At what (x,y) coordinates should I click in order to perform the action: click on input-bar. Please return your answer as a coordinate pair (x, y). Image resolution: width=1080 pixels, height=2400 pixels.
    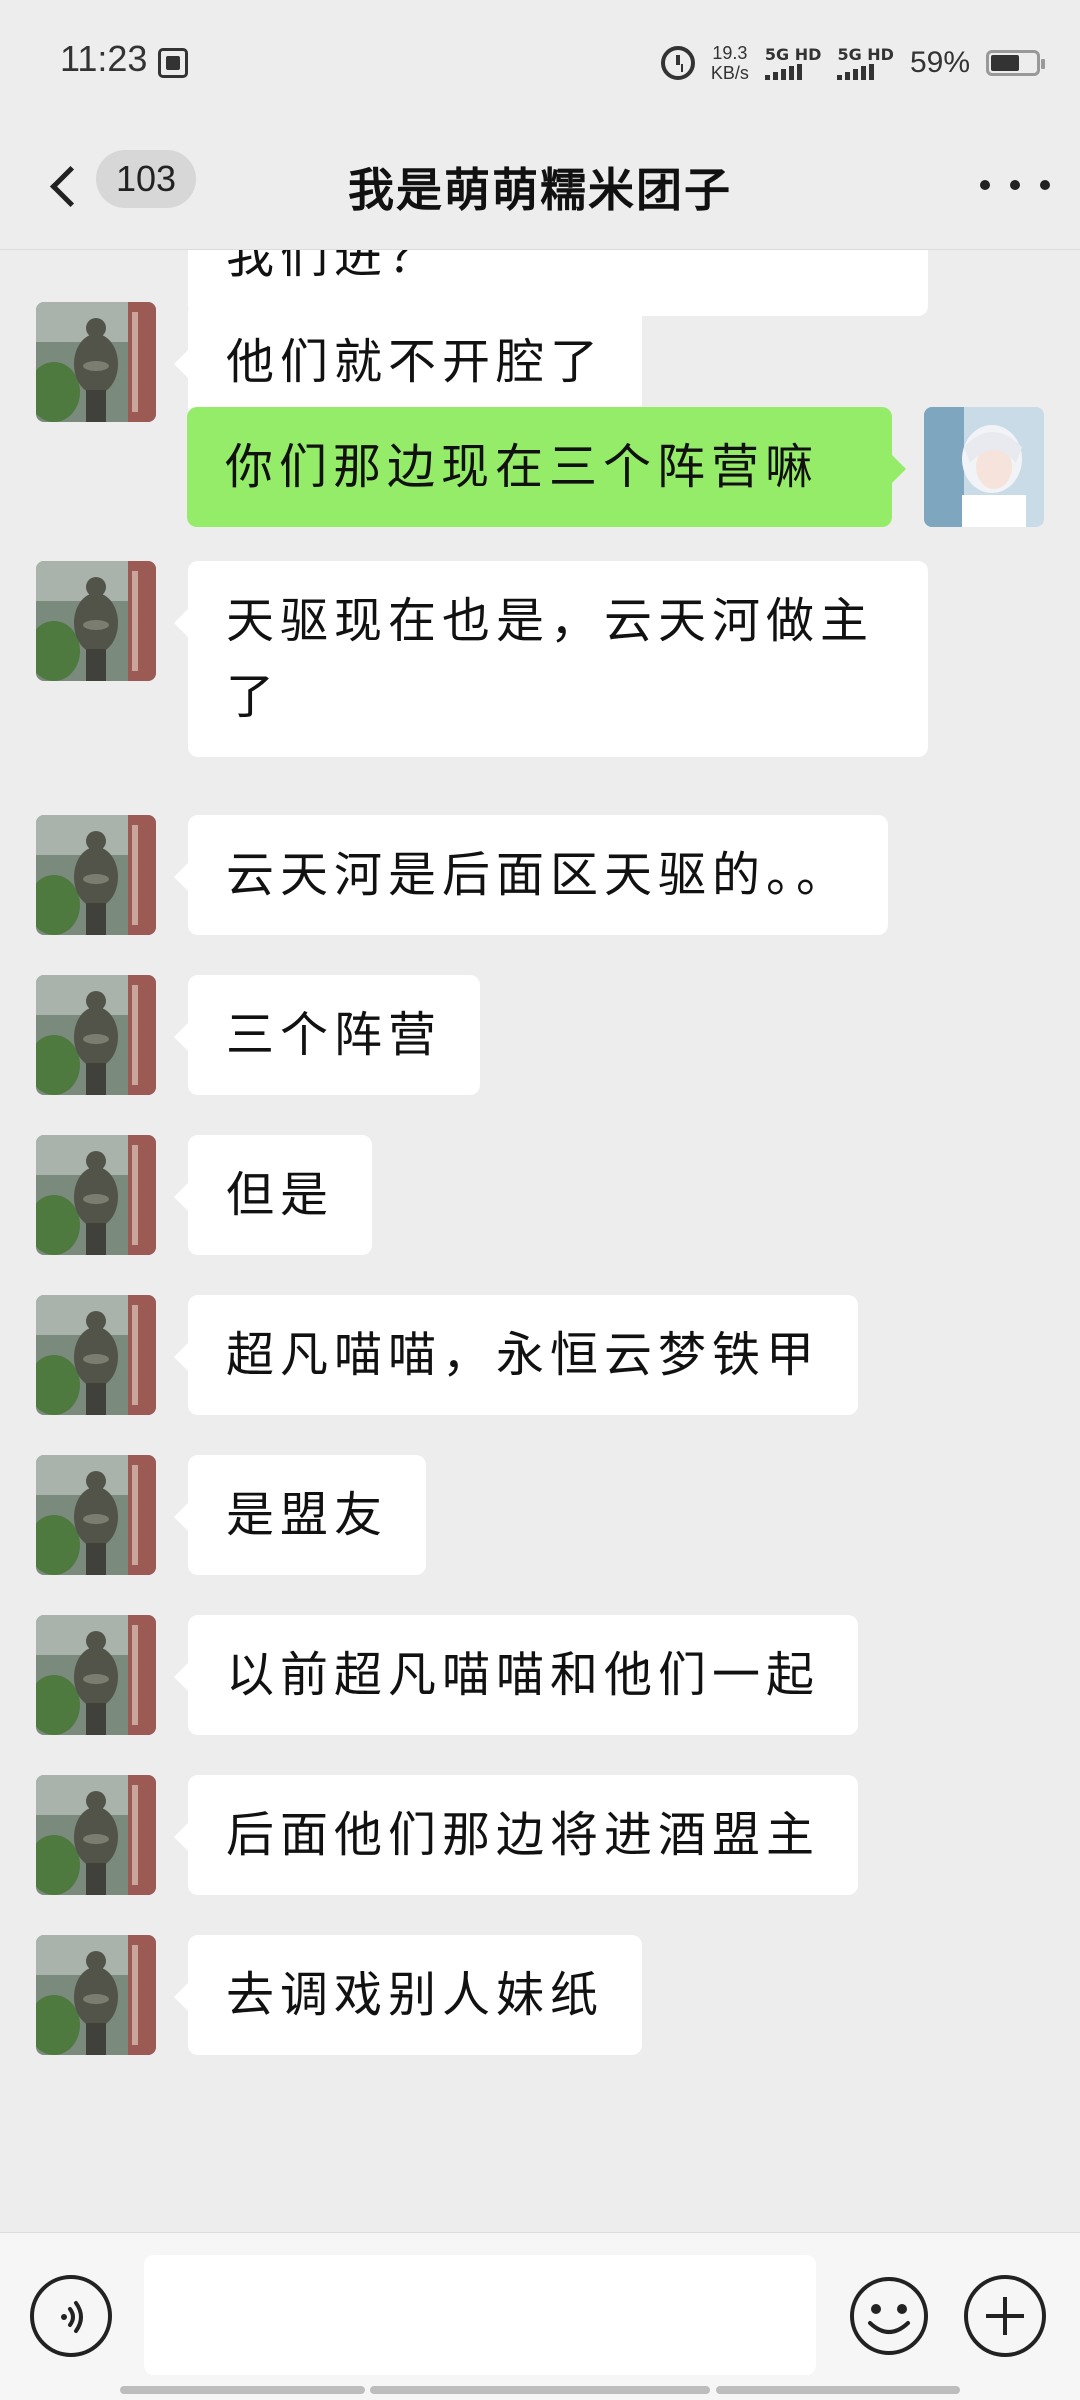
    Looking at the image, I should click on (540, 2316).